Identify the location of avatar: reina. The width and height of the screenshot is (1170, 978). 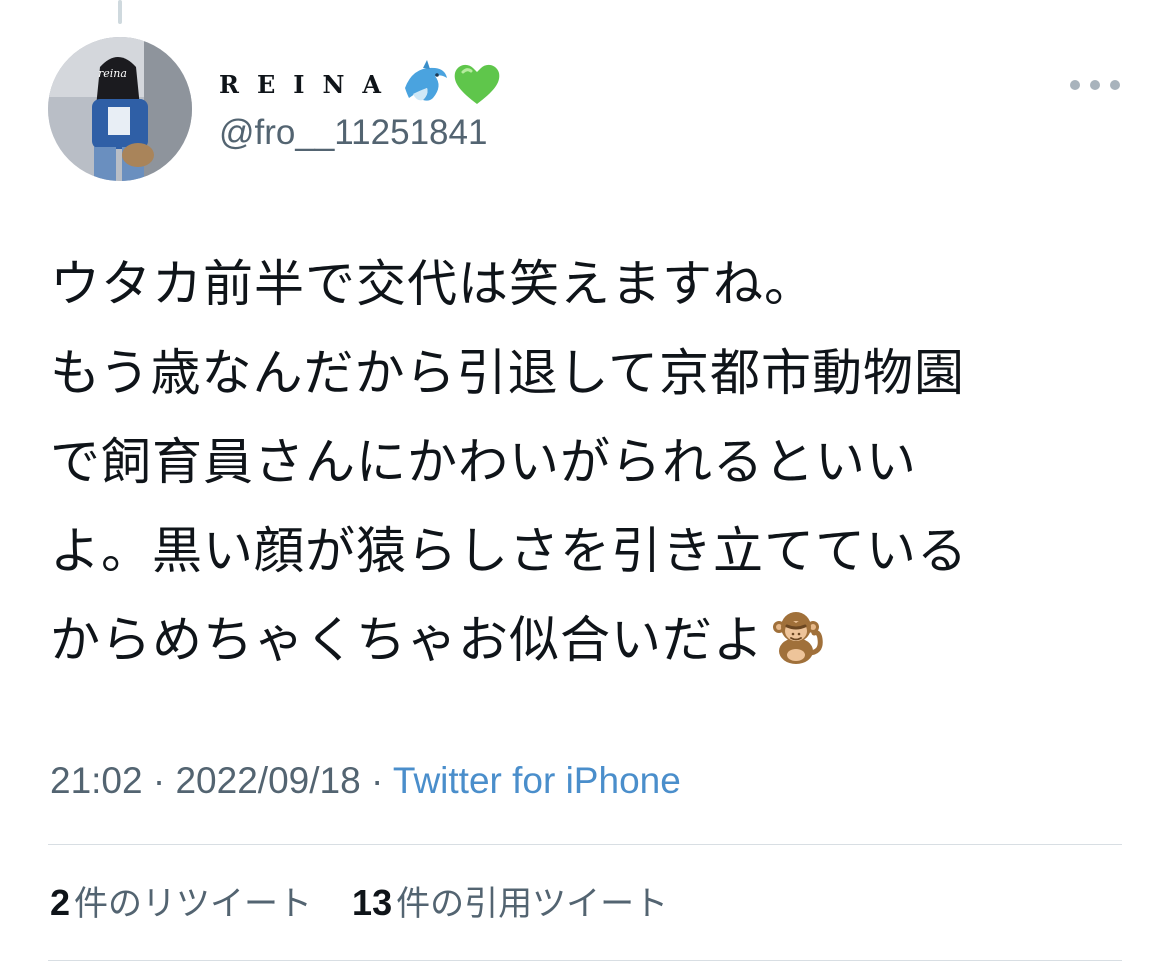
(120, 109).